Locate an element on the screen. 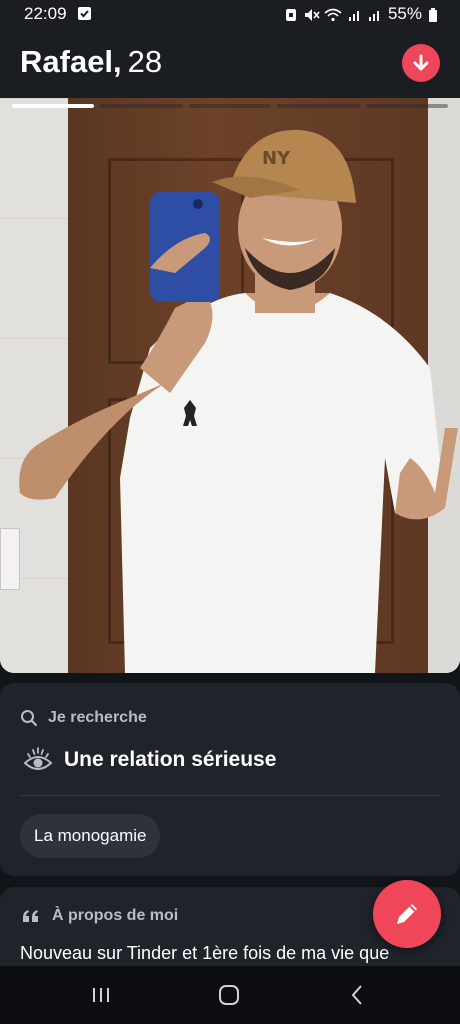  battery-icon is located at coordinates (433, 14).